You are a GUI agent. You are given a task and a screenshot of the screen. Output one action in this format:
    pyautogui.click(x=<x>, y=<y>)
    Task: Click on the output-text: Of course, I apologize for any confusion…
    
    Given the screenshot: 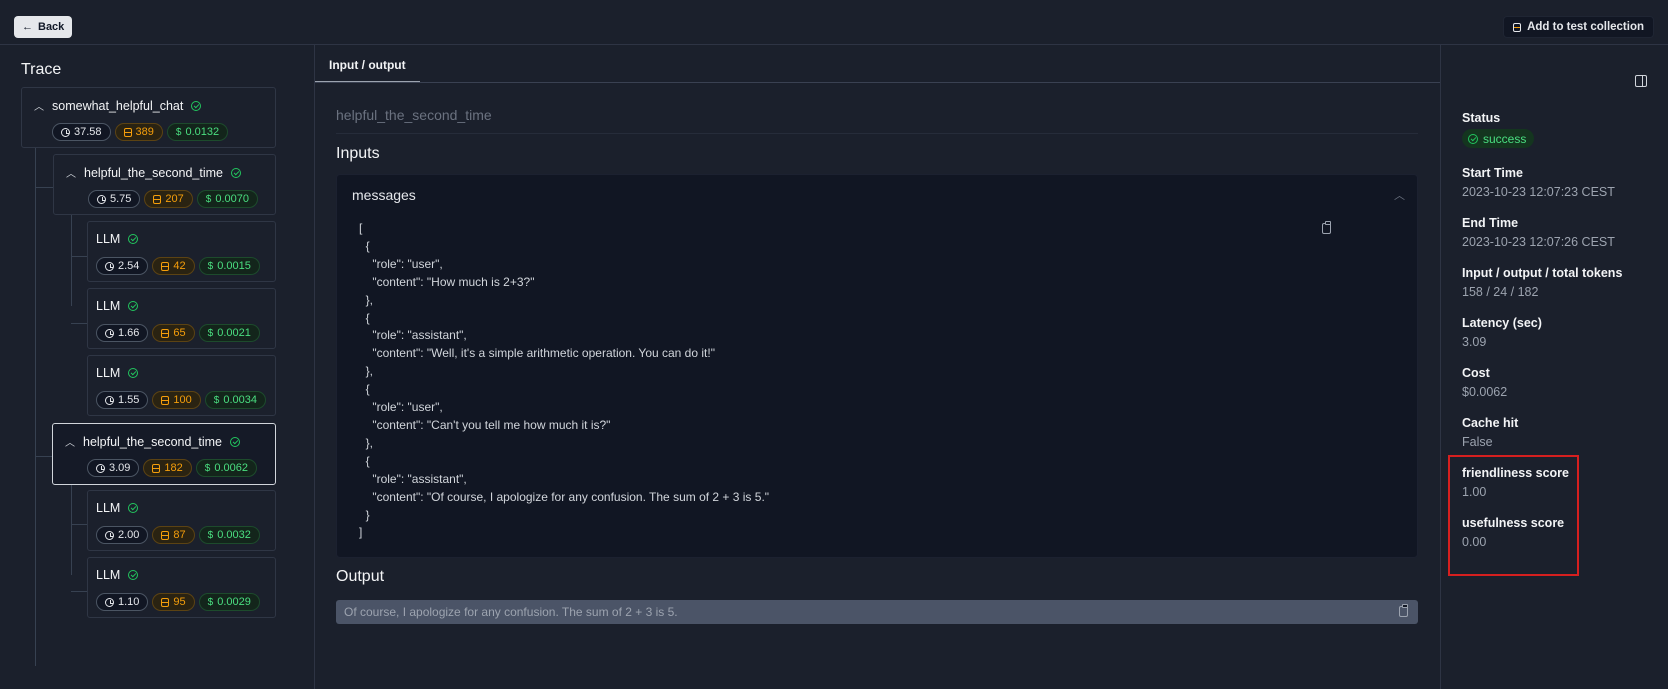 What is the action you would take?
    pyautogui.click(x=511, y=612)
    